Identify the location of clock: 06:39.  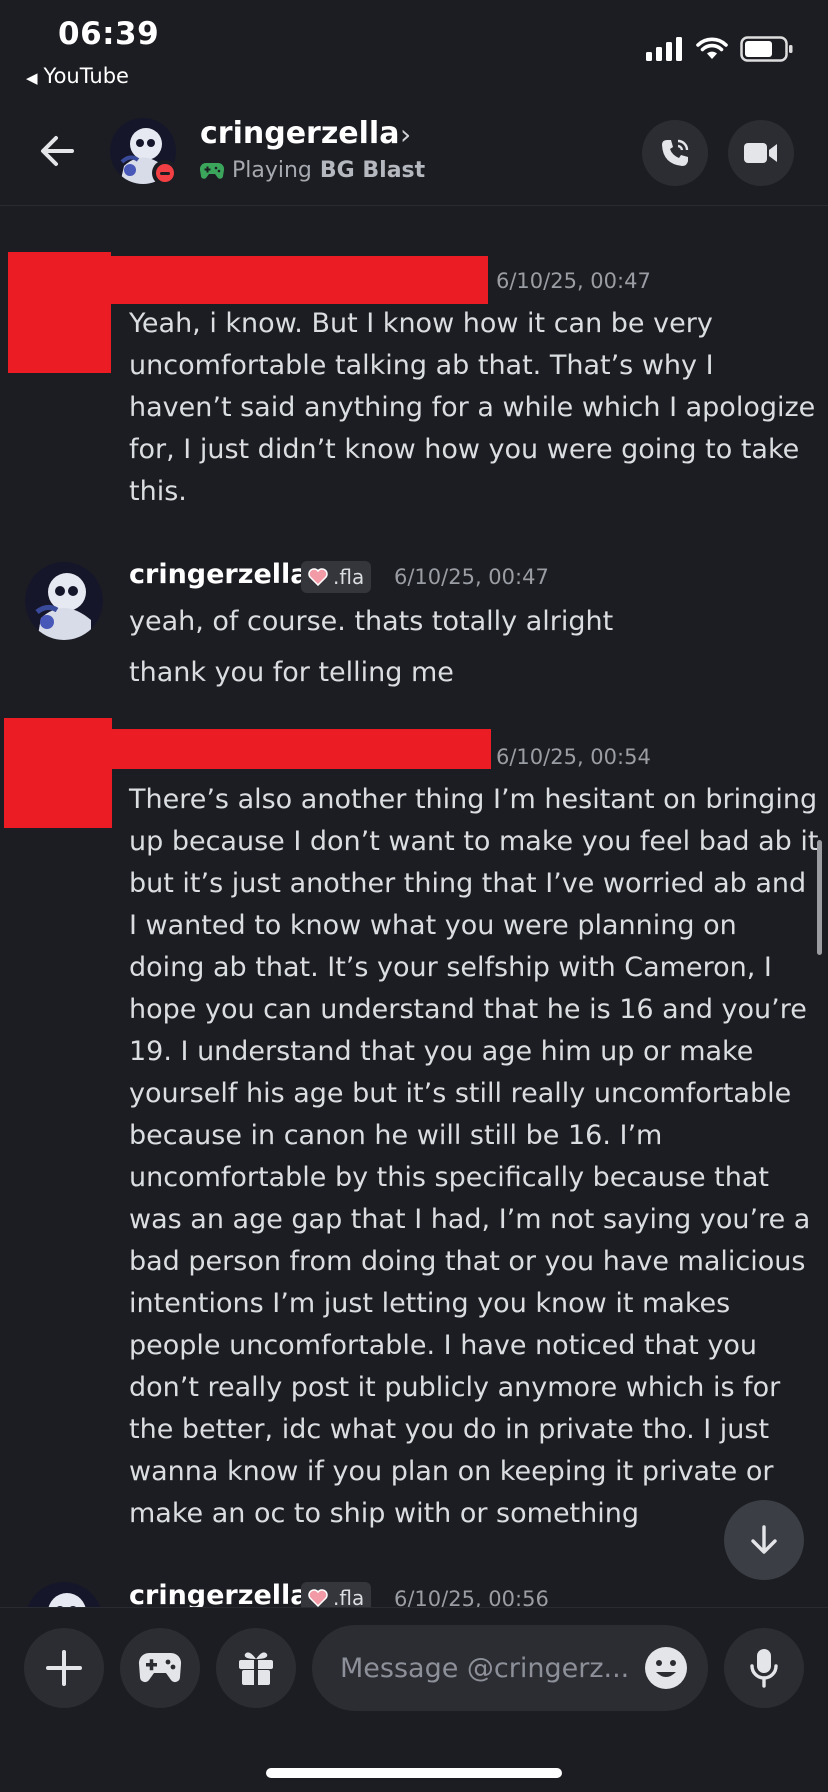
(109, 34).